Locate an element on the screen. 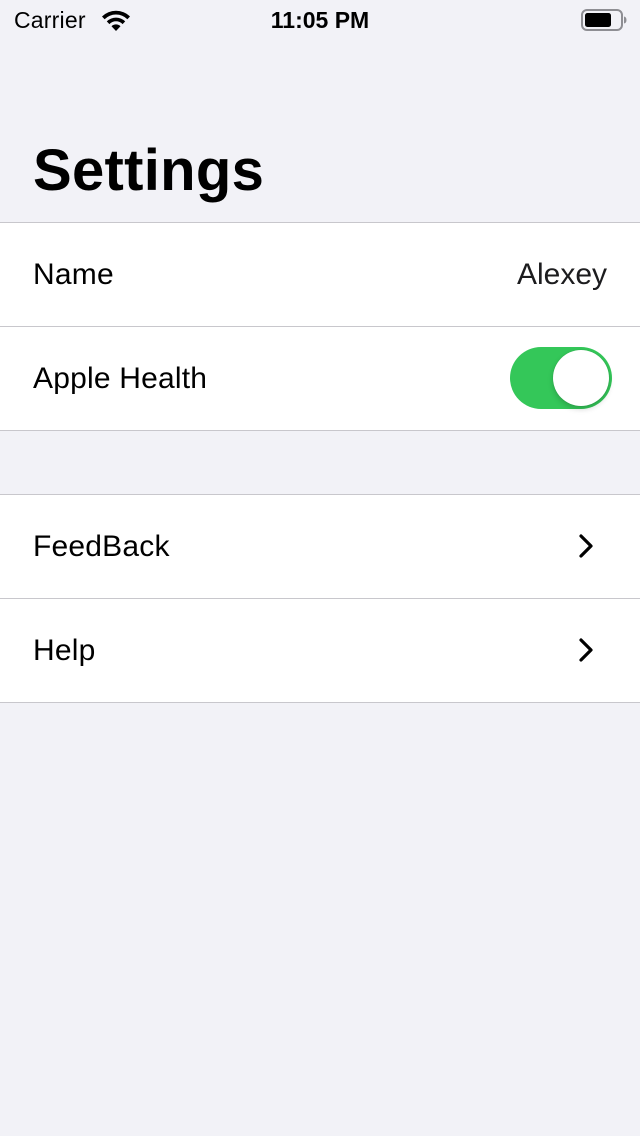  feedback-row: FeedBack is located at coordinates (320, 546).